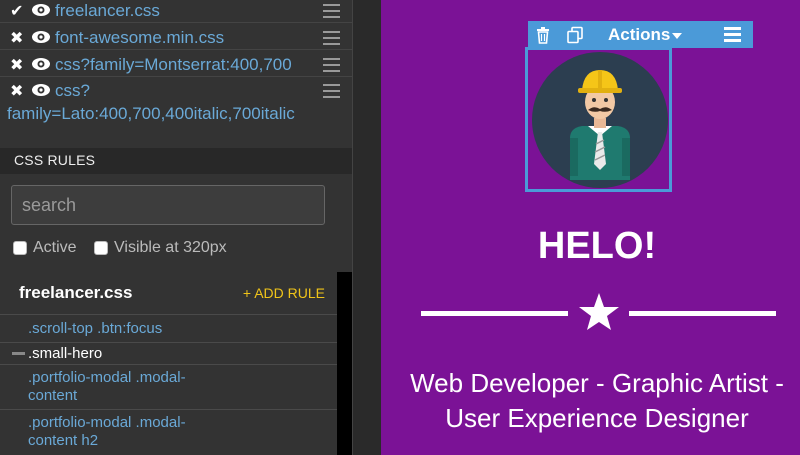  I want to click on rule-selector-continued: content h2, so click(63, 441).